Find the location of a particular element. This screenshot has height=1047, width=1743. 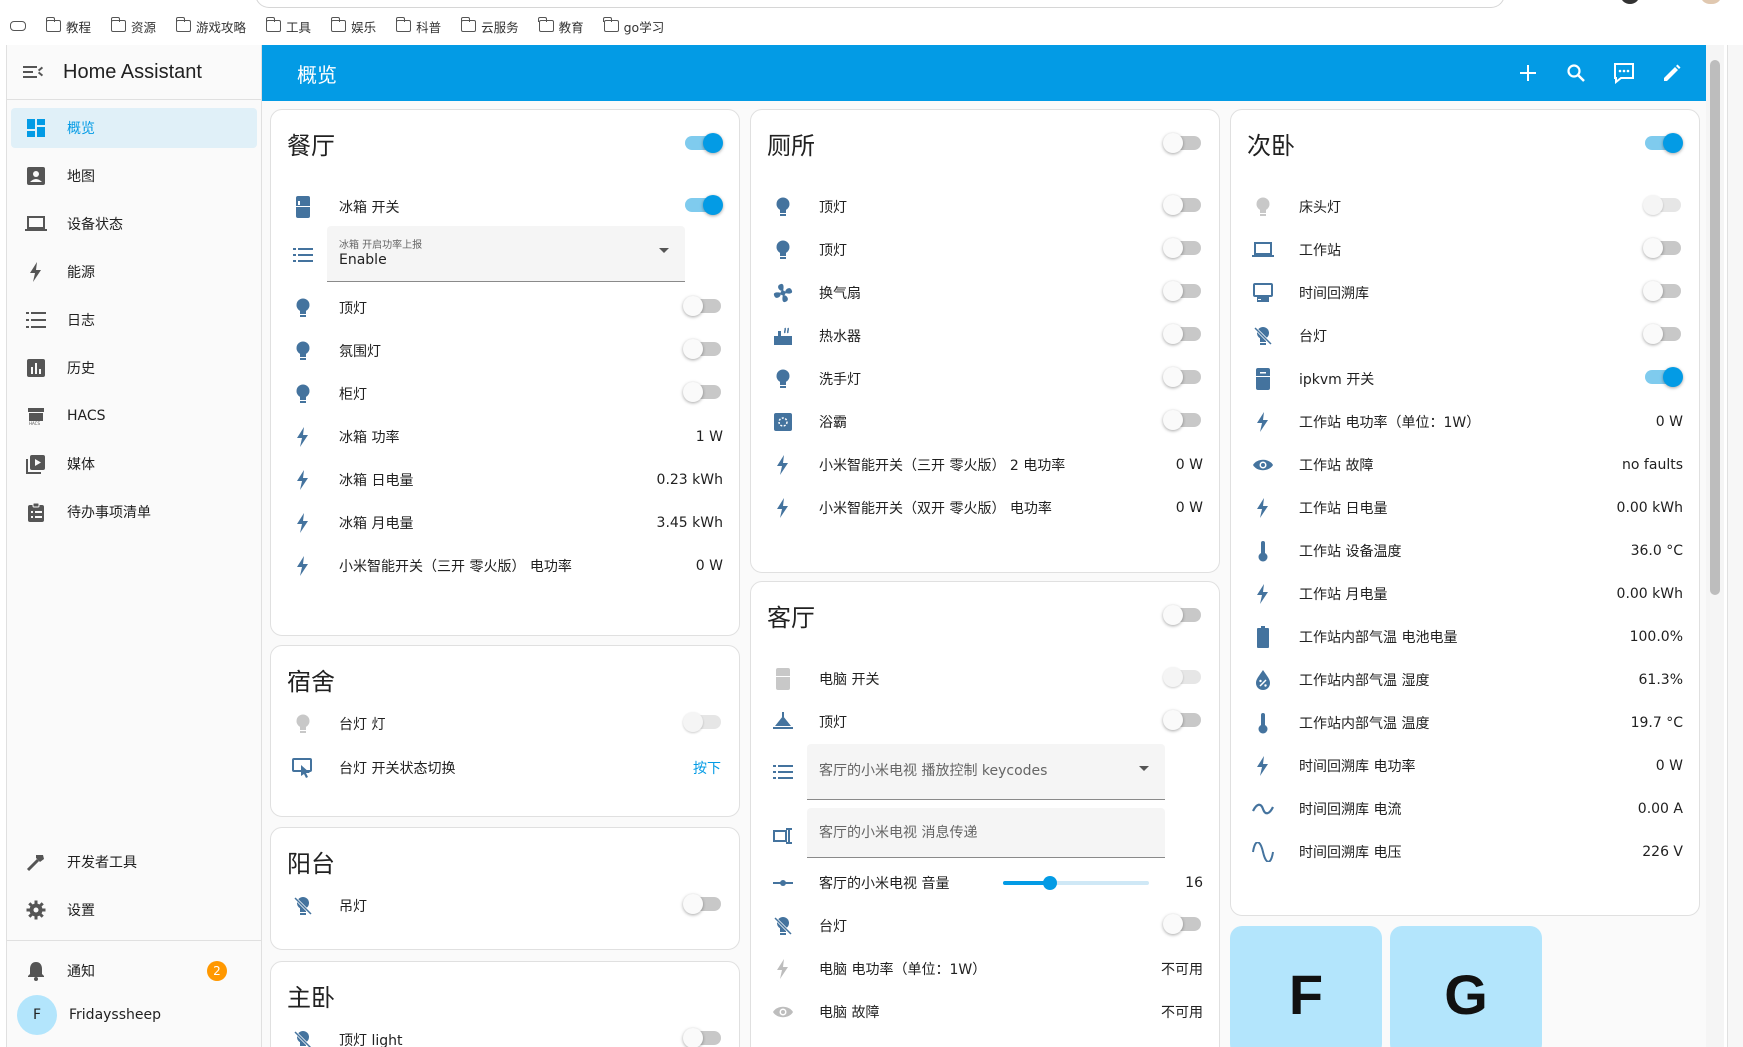

entity-row: 吊灯 is located at coordinates (505, 906).